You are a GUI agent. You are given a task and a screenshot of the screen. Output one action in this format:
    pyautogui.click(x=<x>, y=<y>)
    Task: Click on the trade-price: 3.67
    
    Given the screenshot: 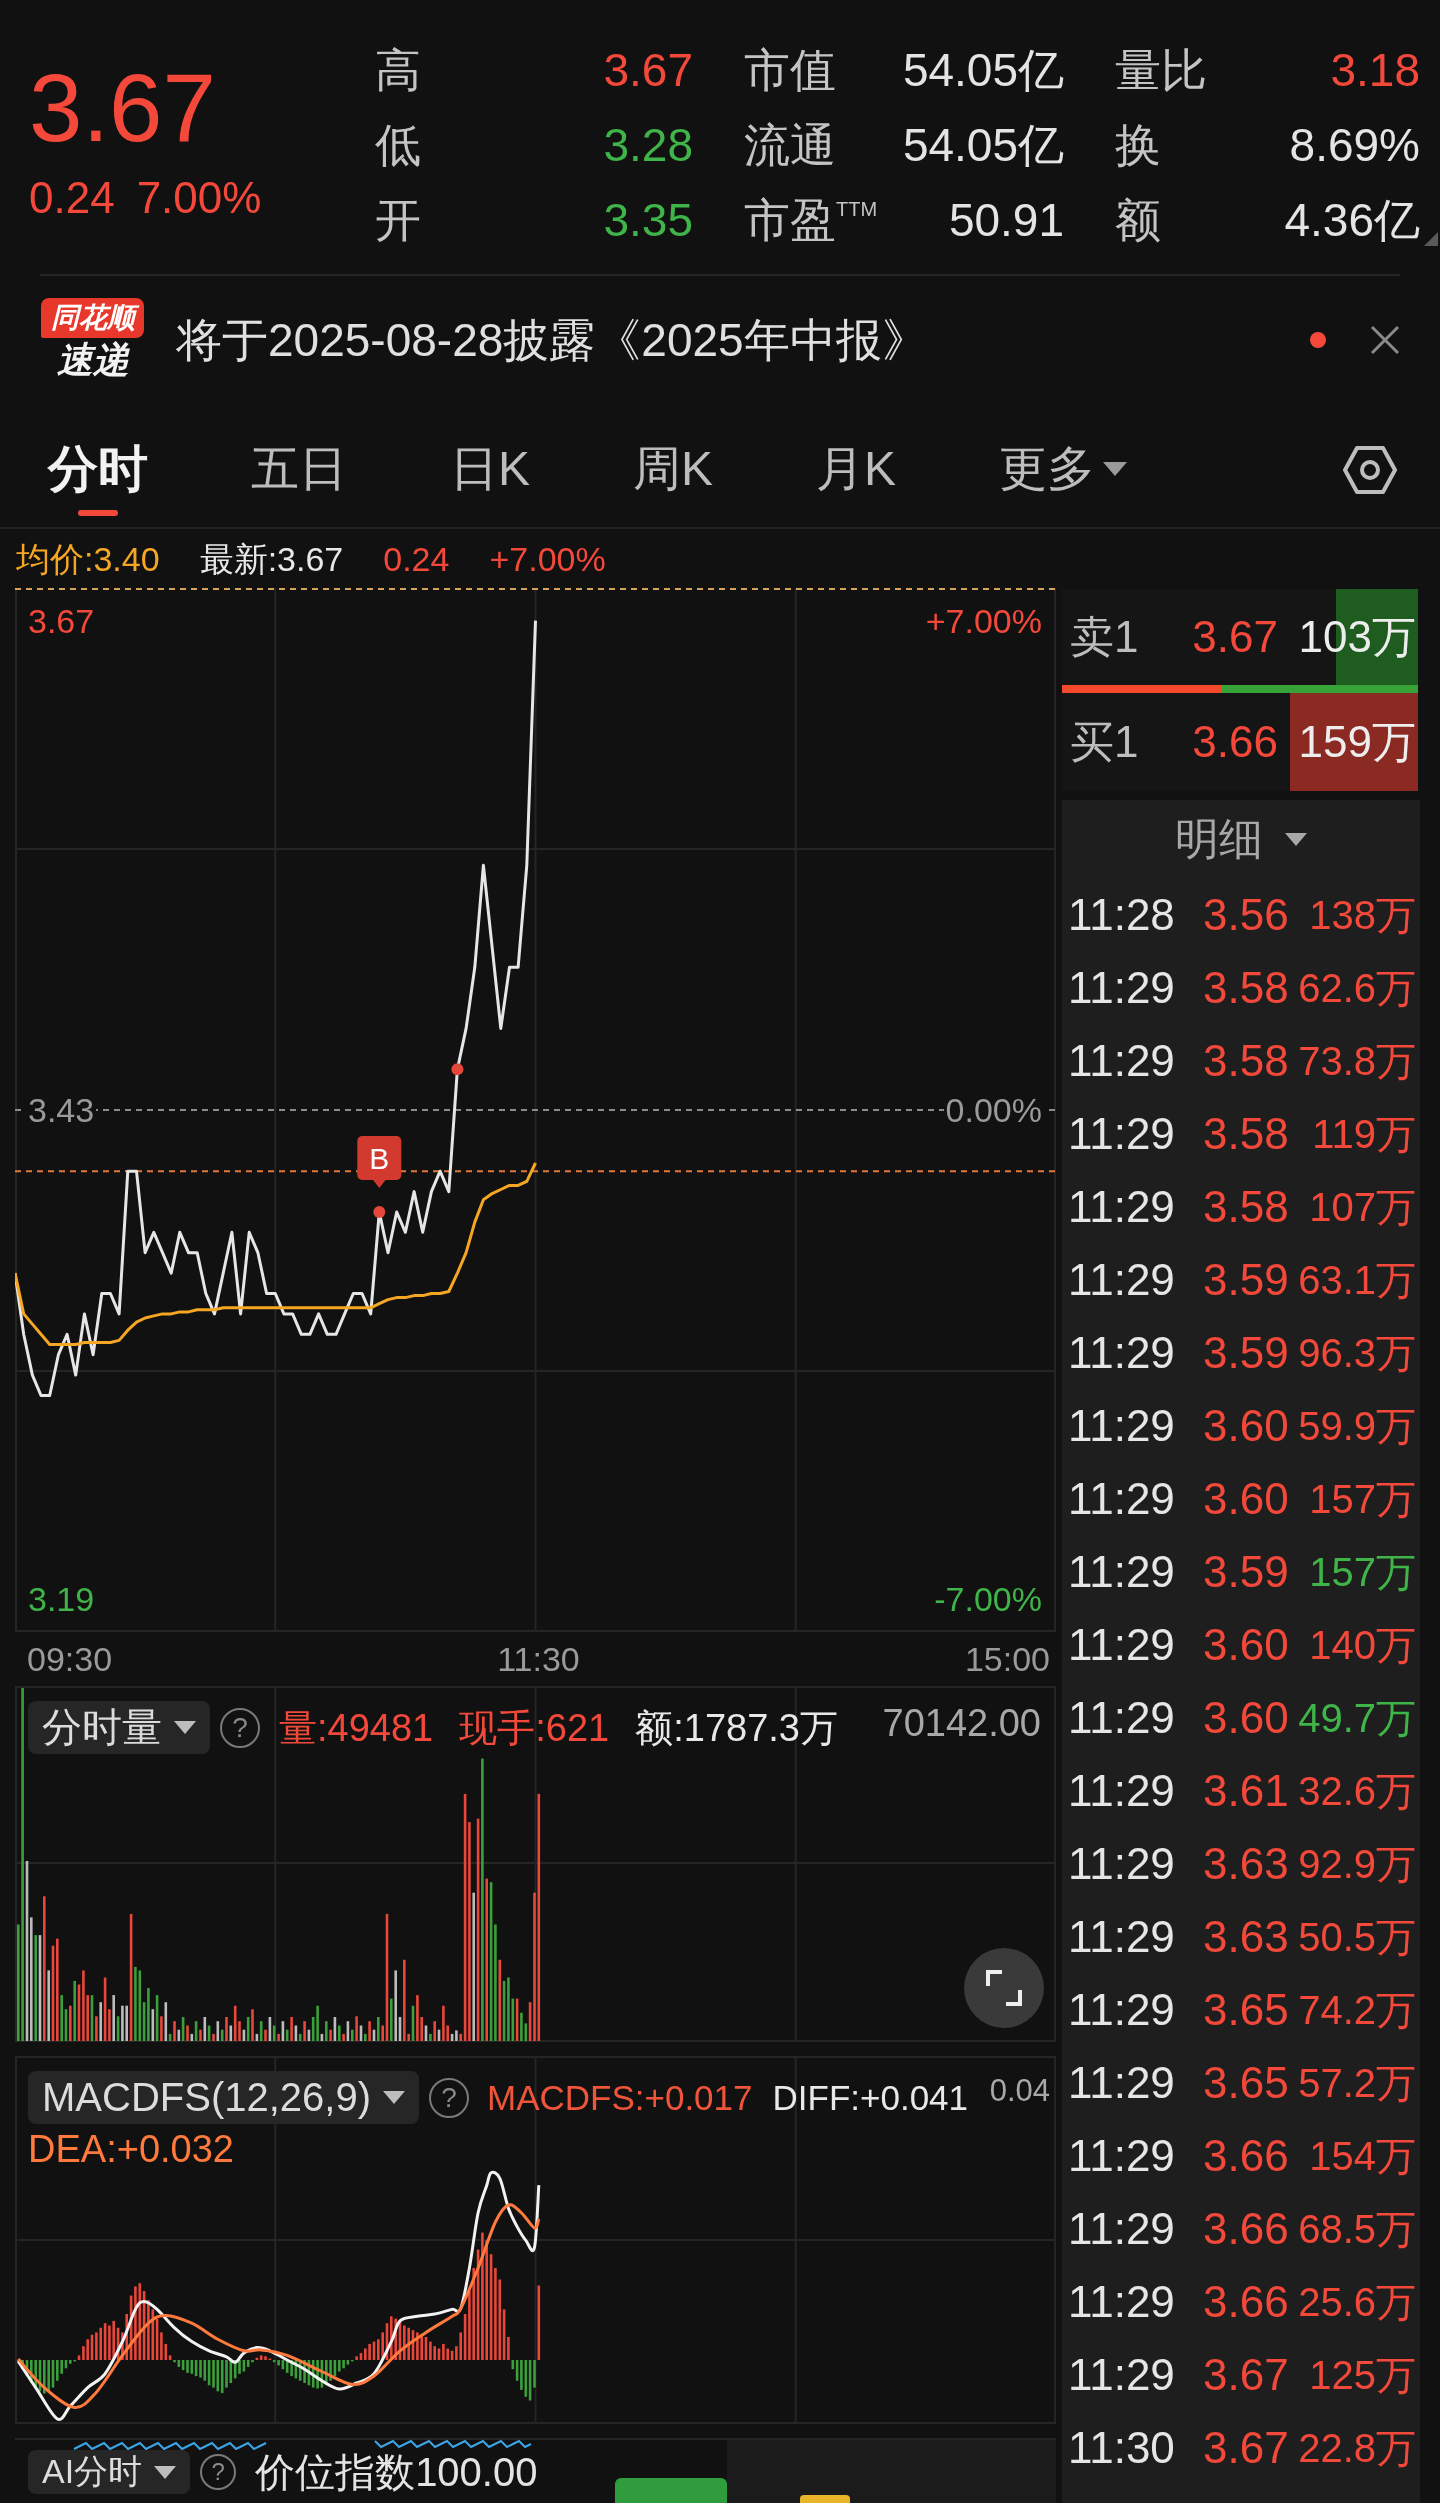 What is the action you would take?
    pyautogui.click(x=1246, y=2447)
    